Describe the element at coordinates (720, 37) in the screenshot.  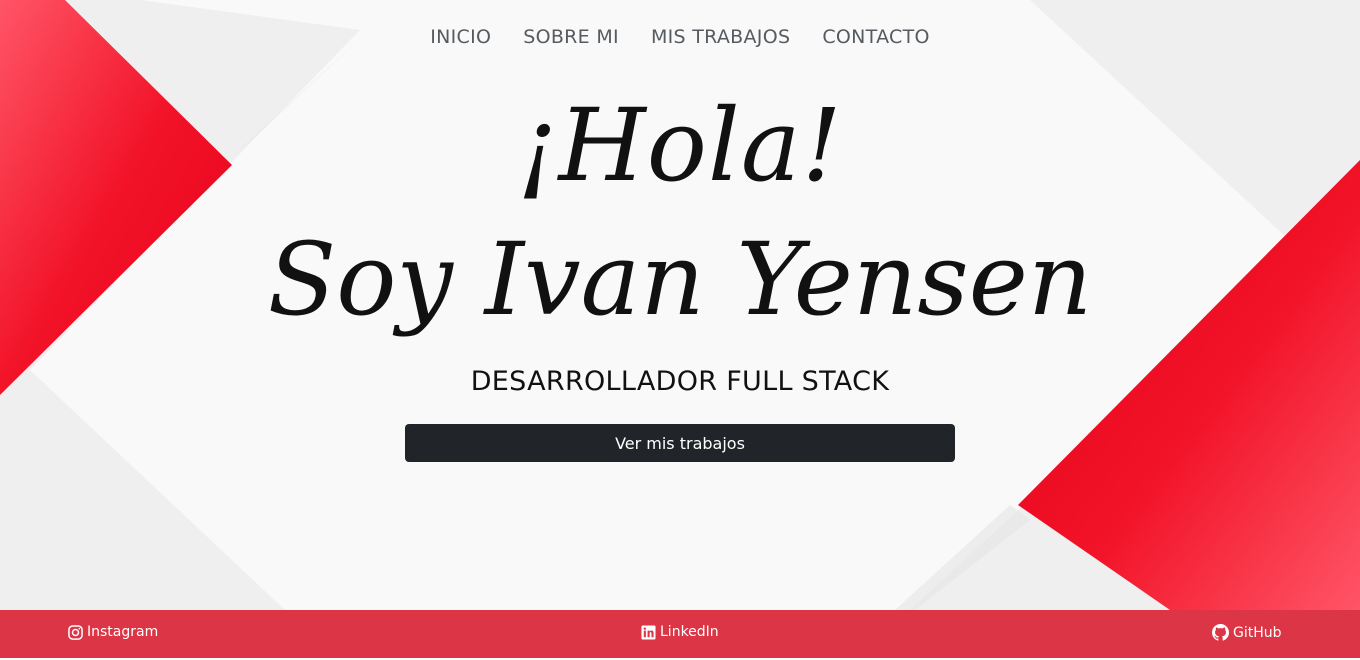
I see `nav-link-mis-trabajos: MIS TRABAJOS` at that location.